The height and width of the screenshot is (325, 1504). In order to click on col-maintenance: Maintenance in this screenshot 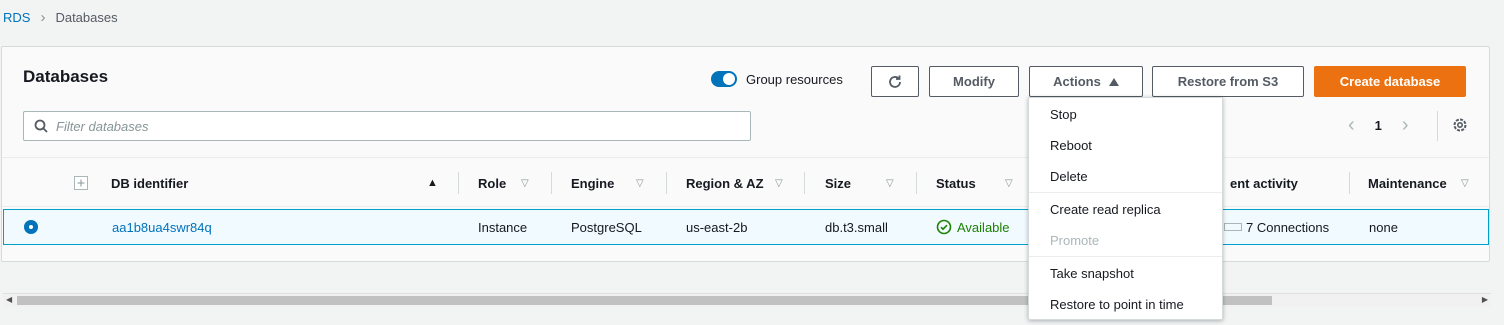, I will do `click(1407, 183)`.